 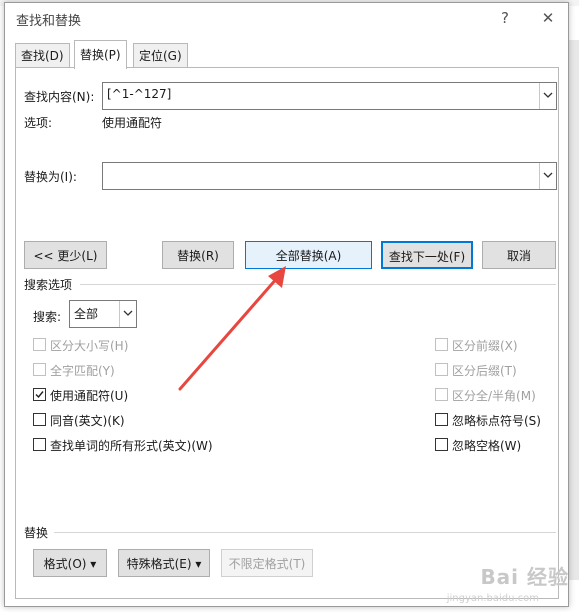 I want to click on special-button: 特殊格式(E) ▾, so click(x=164, y=563).